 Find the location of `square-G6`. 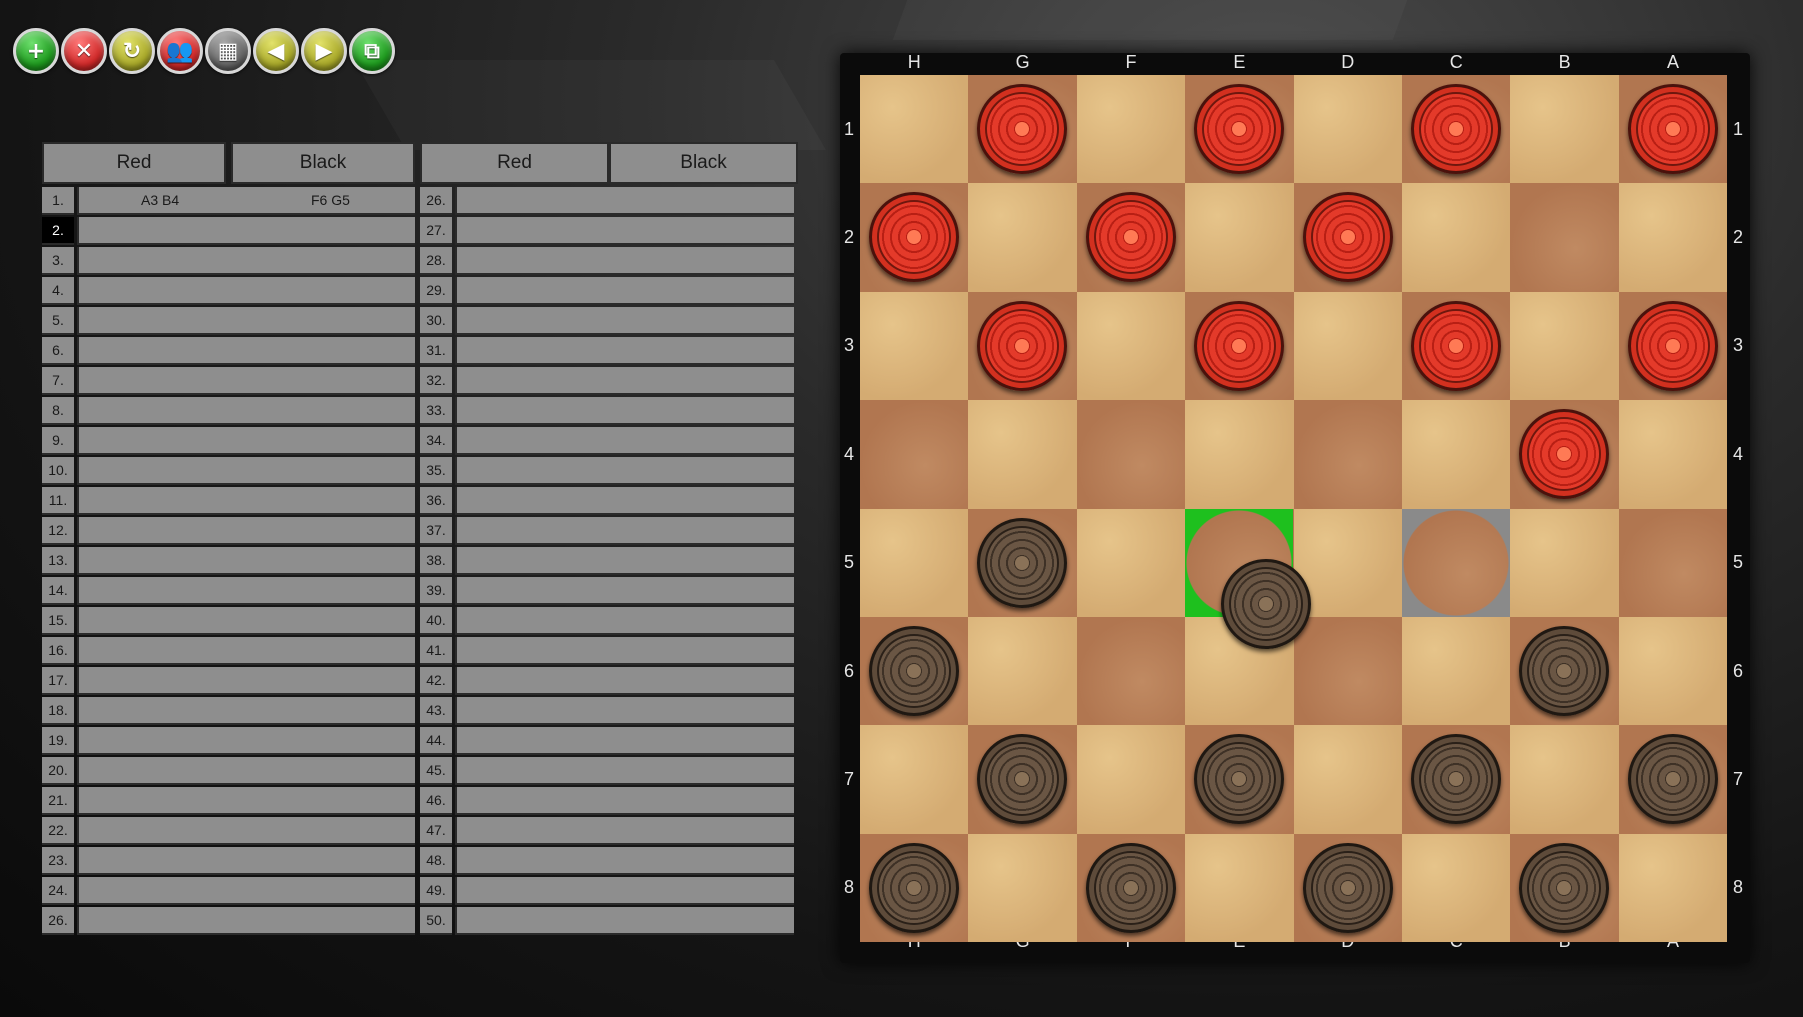

square-G6 is located at coordinates (1022, 671).